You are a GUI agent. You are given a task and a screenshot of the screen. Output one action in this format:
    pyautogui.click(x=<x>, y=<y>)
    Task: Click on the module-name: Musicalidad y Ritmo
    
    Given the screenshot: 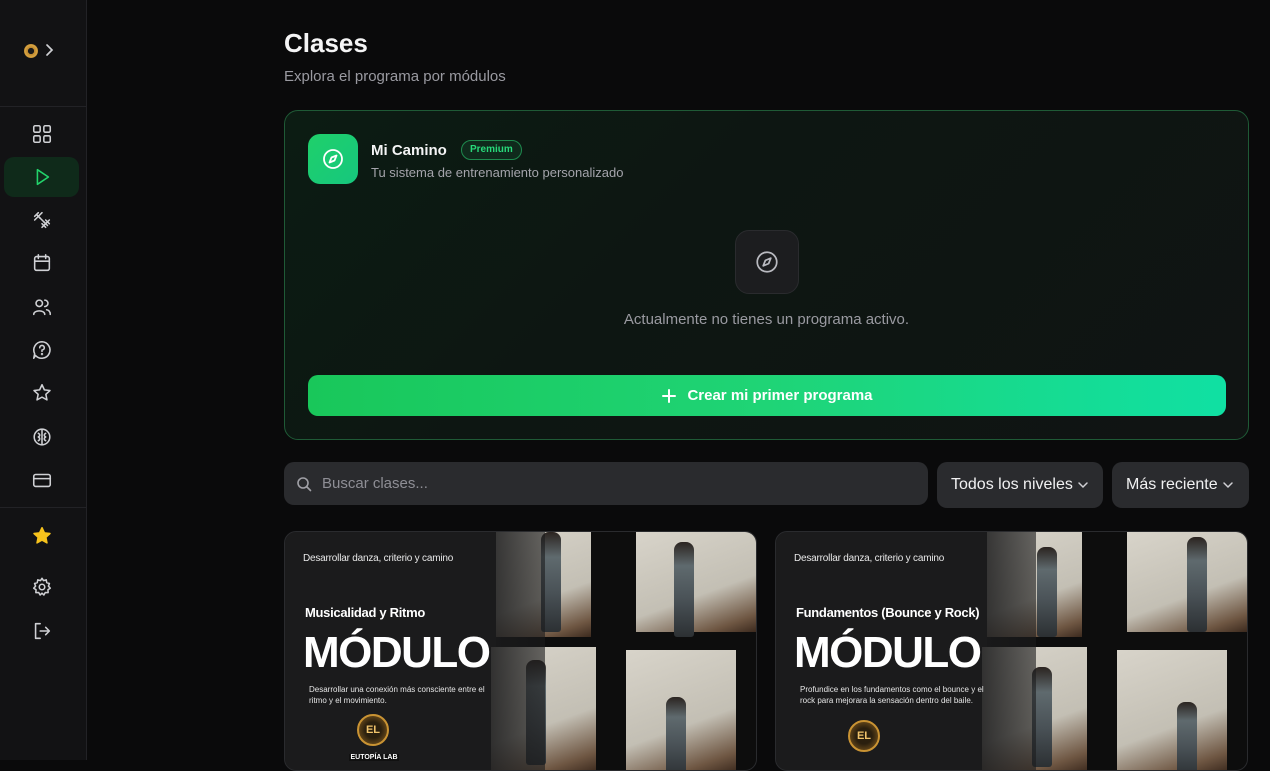 What is the action you would take?
    pyautogui.click(x=365, y=612)
    